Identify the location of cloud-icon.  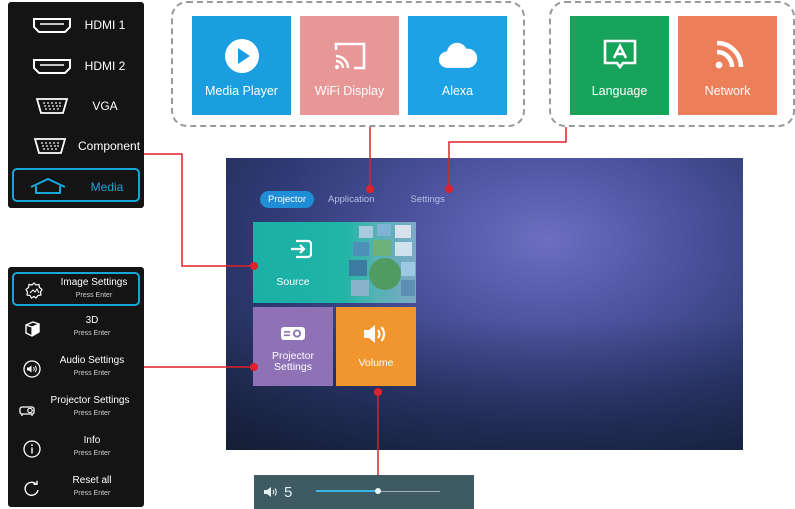
(458, 56).